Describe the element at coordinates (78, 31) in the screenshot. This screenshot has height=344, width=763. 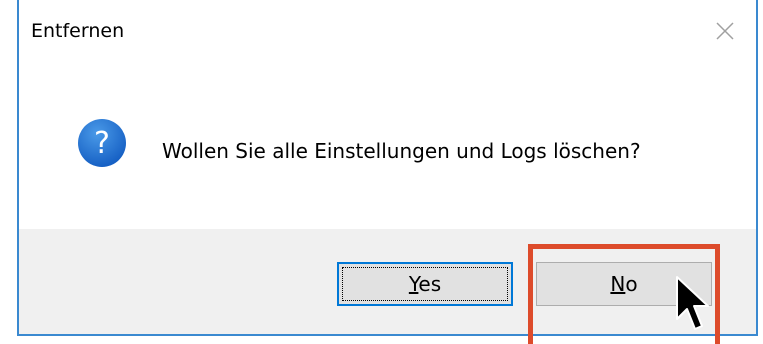
I see `dialog-title: Entfernen` at that location.